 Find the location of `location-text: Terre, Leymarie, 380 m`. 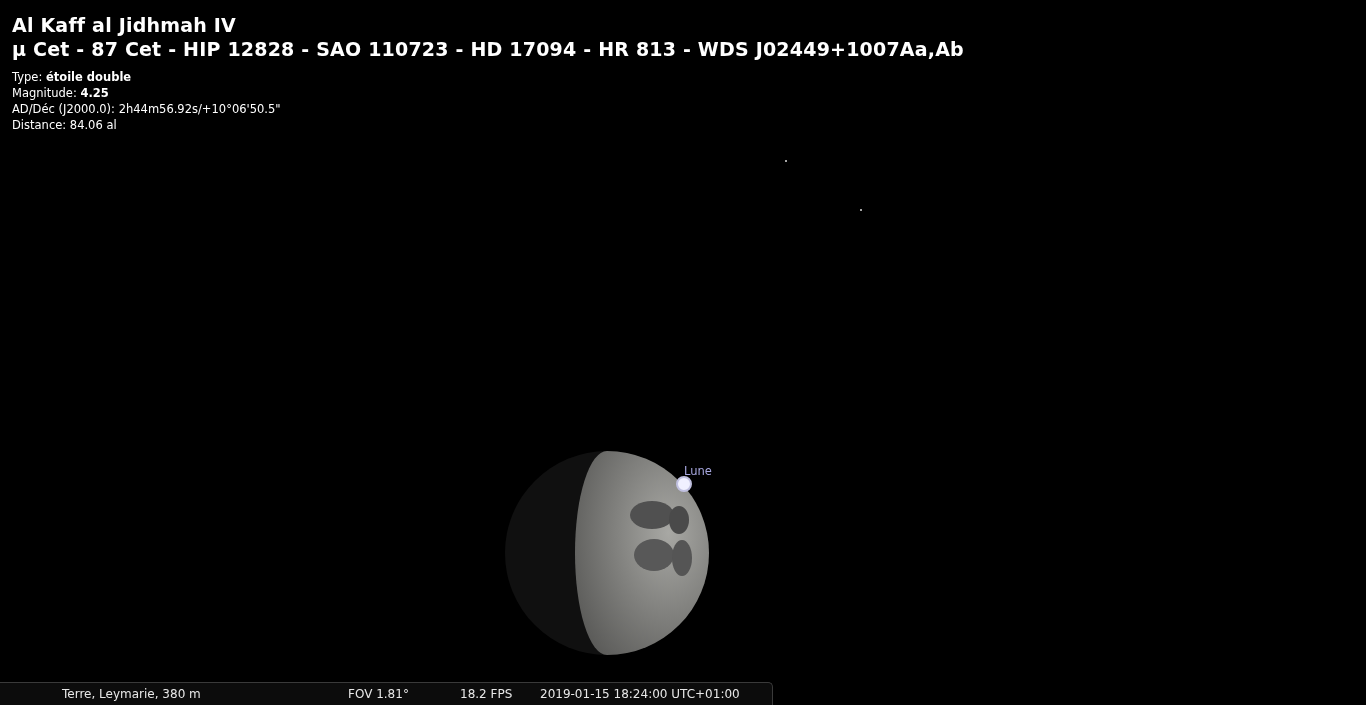

location-text: Terre, Leymarie, 380 m is located at coordinates (132, 694).